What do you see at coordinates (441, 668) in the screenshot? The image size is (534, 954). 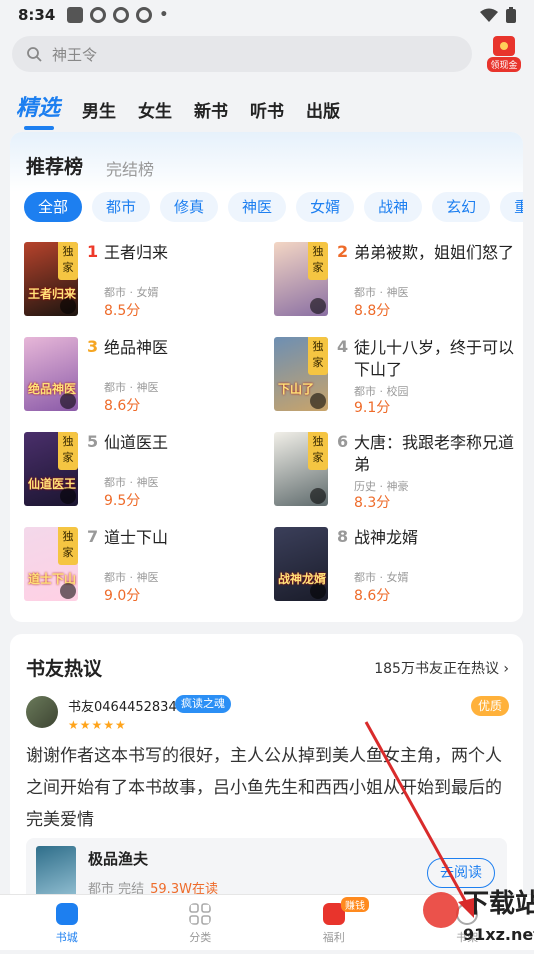 I see `discussion-more-link: 185万书友正在热议 ›` at bounding box center [441, 668].